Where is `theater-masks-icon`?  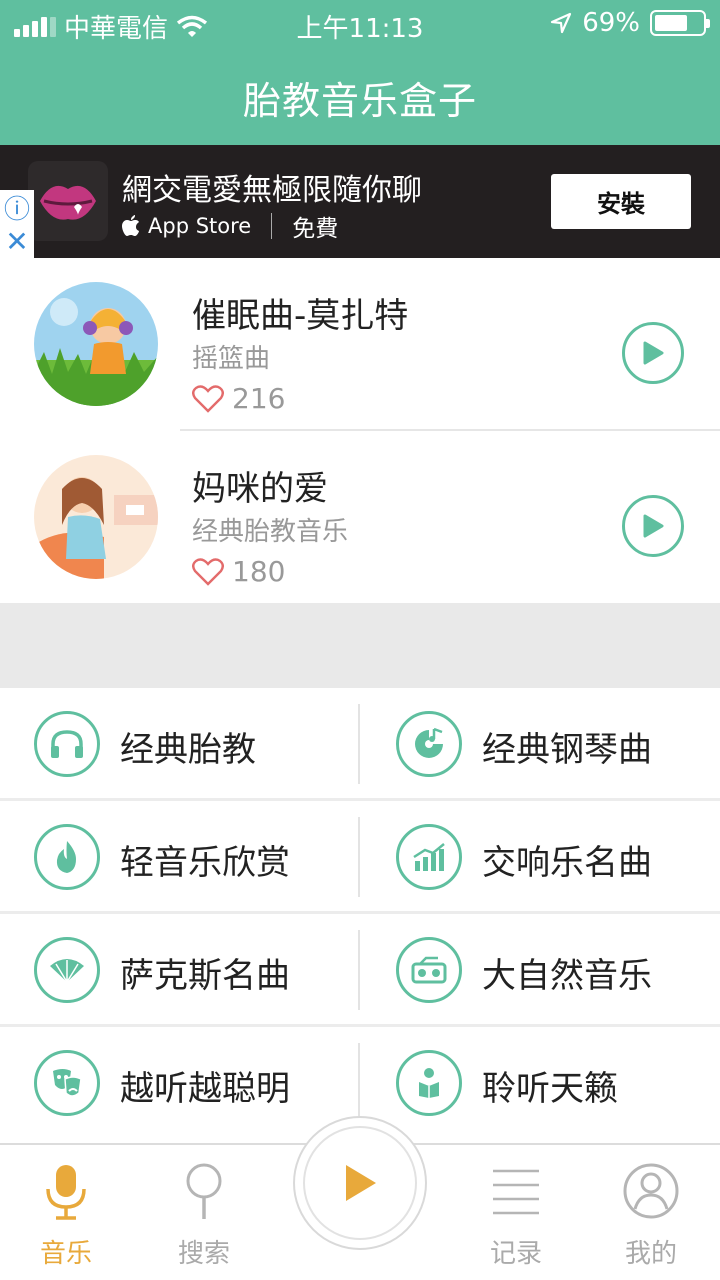
theater-masks-icon is located at coordinates (67, 1083).